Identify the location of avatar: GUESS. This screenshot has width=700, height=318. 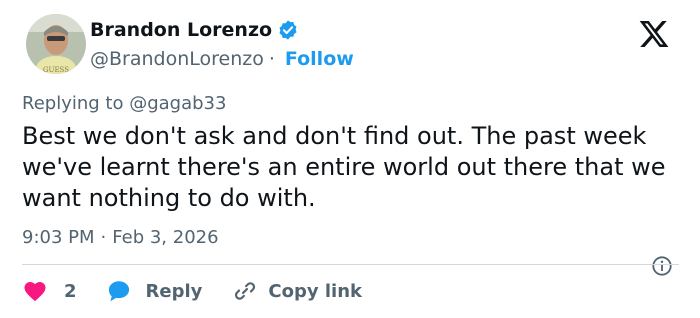
(56, 44).